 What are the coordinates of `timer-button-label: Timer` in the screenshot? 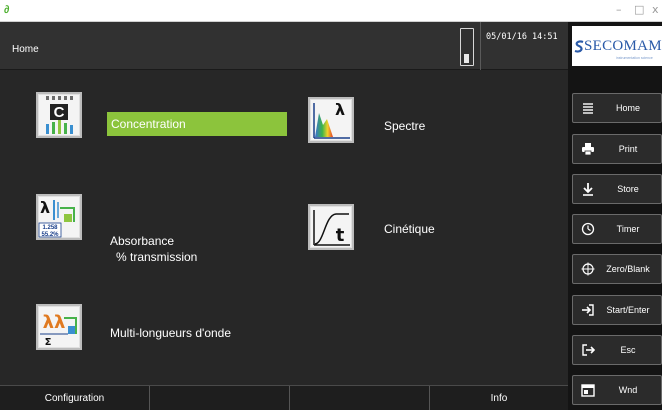 It's located at (628, 229).